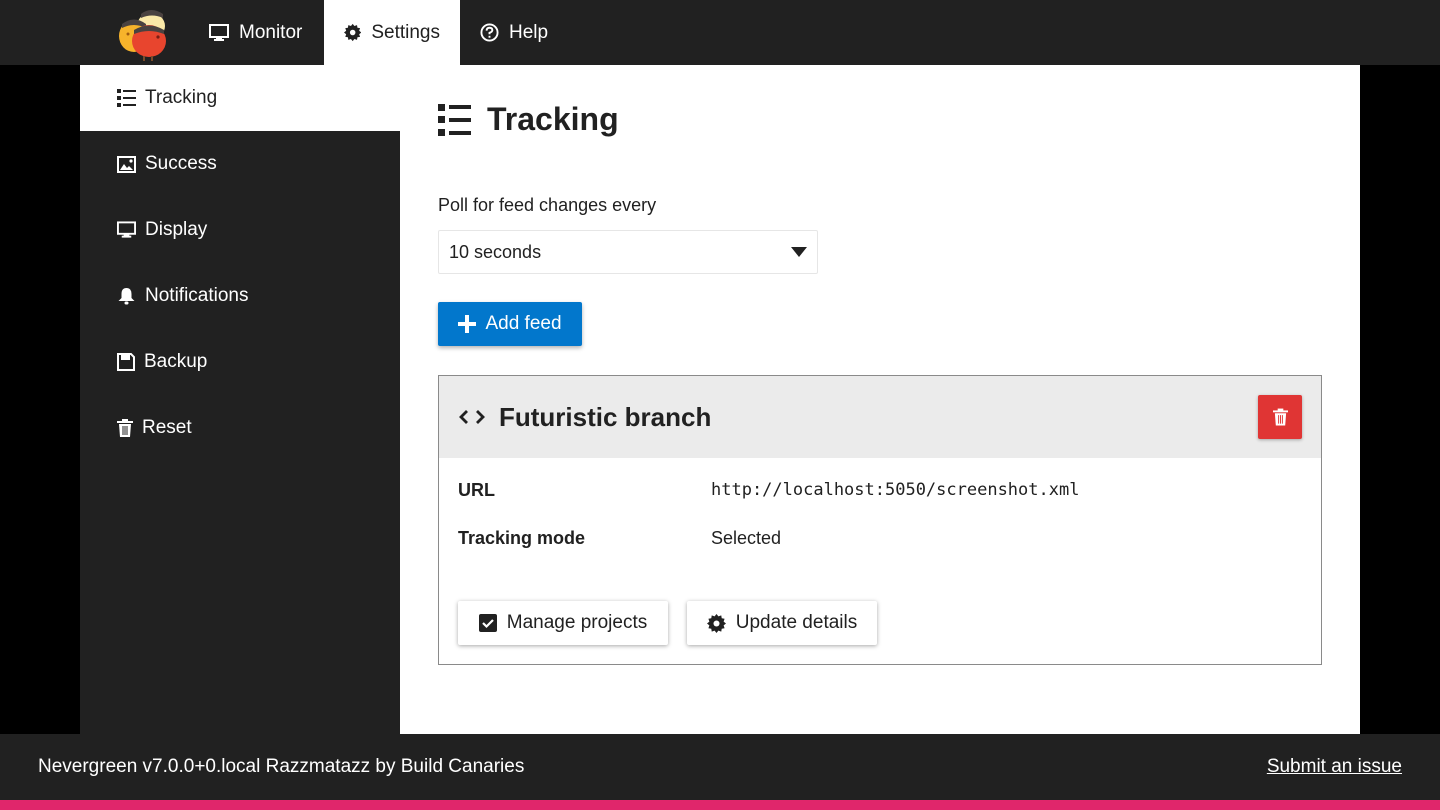 The image size is (1440, 810). What do you see at coordinates (1334, 767) in the screenshot?
I see `submit-issue-link: Submit an issue` at bounding box center [1334, 767].